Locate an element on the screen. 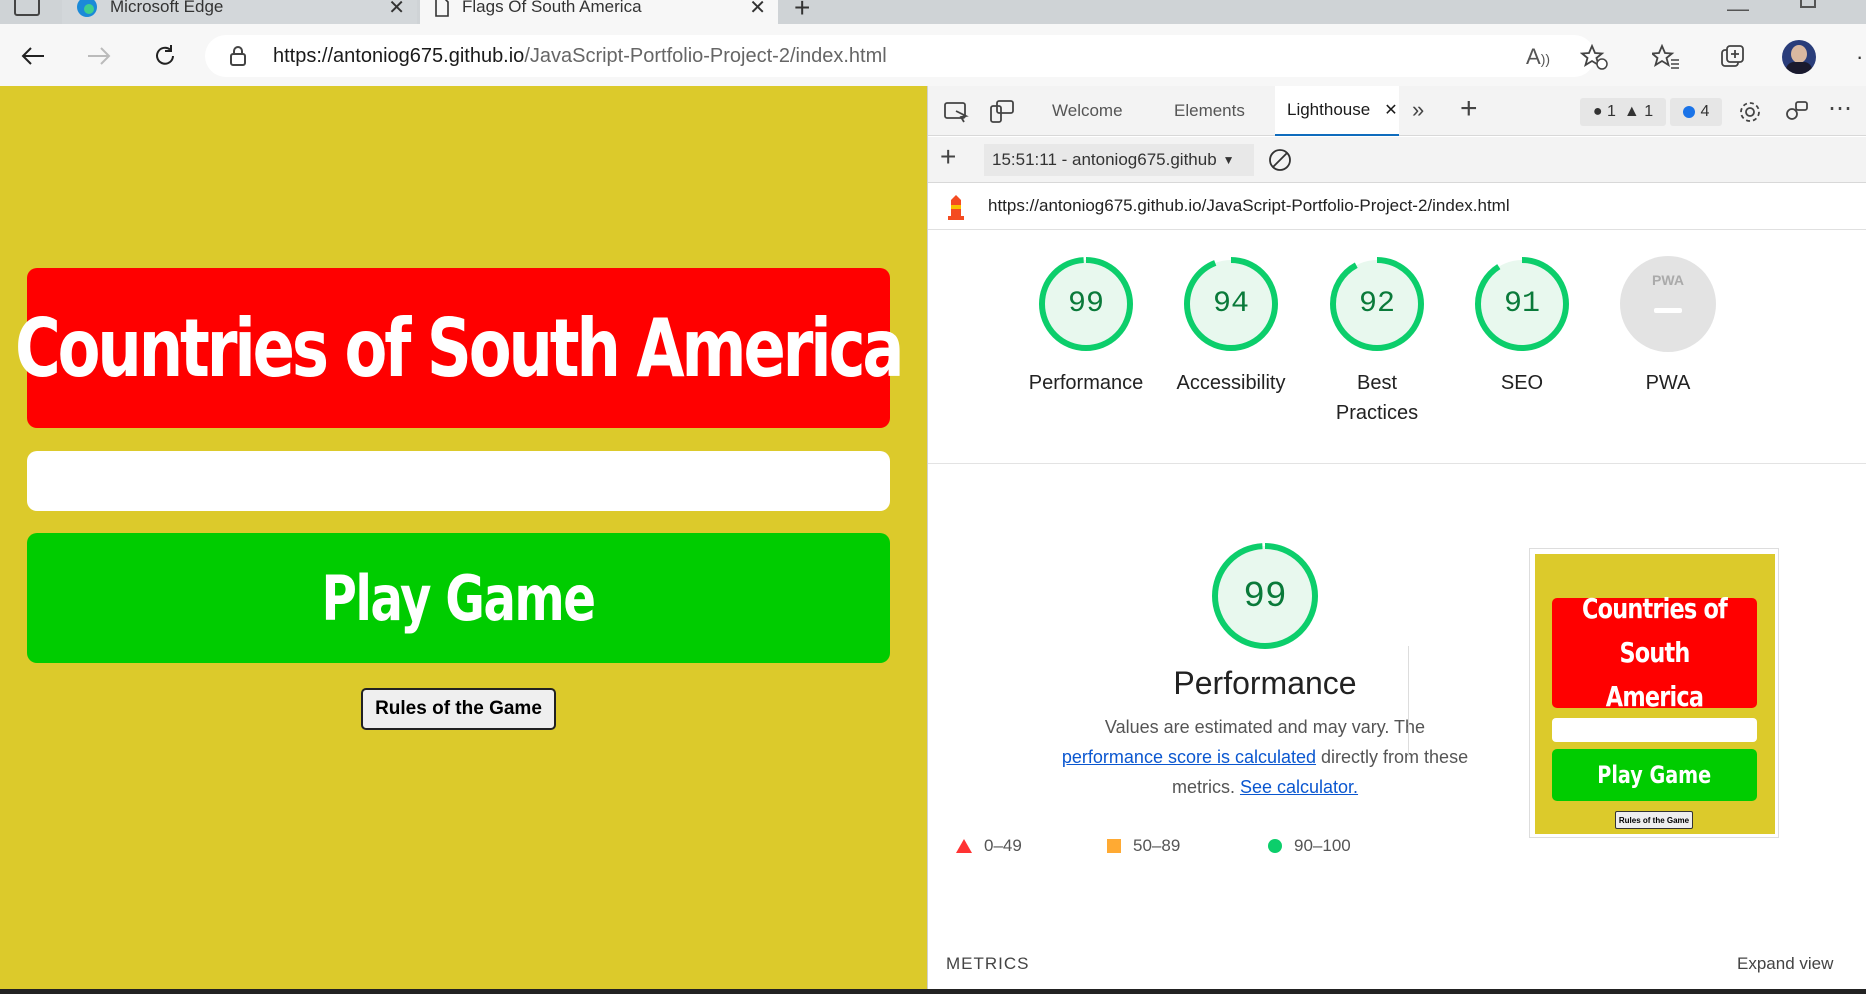 Image resolution: width=1866 pixels, height=994 pixels. score-gauge: 94 is located at coordinates (1231, 304).